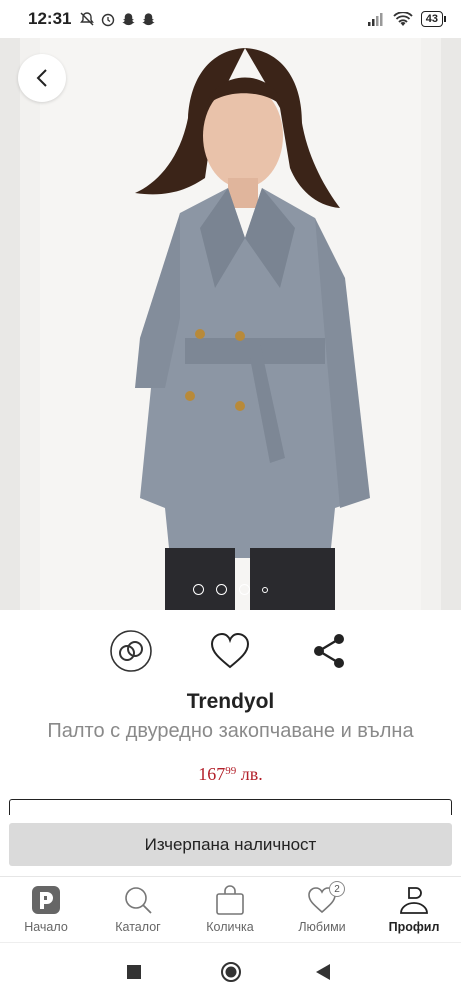 The width and height of the screenshot is (461, 1000). What do you see at coordinates (230, 927) in the screenshot?
I see `nav-label: Количка` at bounding box center [230, 927].